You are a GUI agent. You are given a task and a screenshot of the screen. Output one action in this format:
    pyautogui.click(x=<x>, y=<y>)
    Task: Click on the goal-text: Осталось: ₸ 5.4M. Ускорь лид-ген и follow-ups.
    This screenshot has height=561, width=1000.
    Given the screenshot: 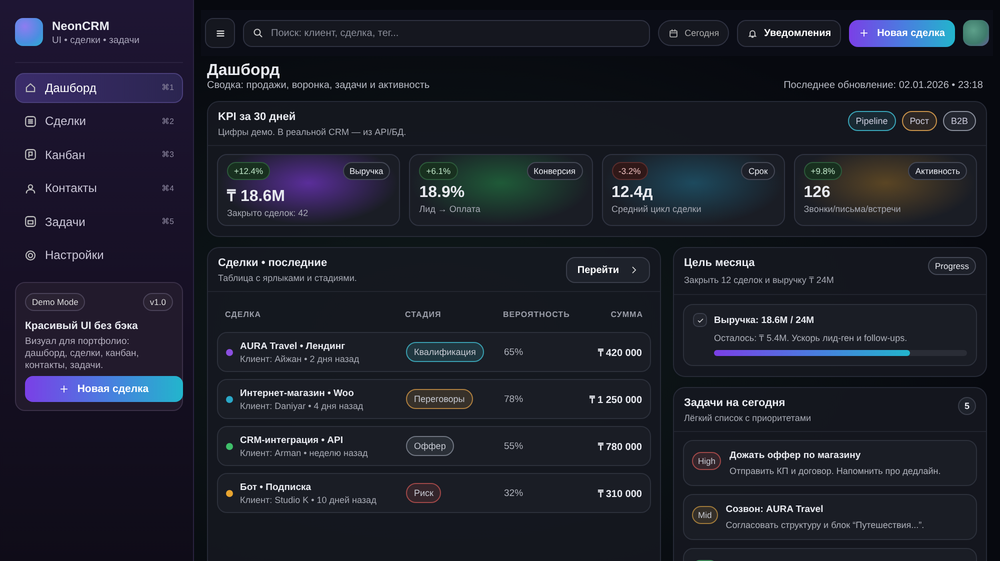 What is the action you would take?
    pyautogui.click(x=811, y=338)
    